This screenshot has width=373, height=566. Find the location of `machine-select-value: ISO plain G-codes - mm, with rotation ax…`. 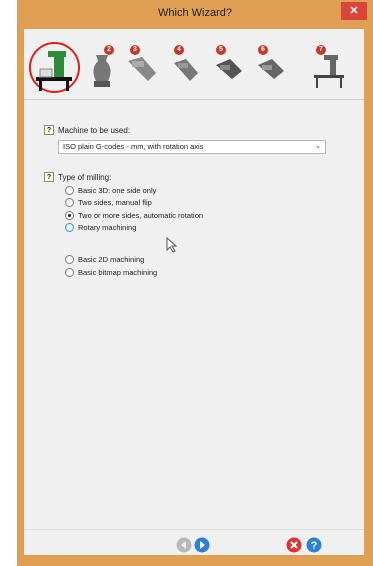

machine-select-value: ISO plain G-codes - mm, with rotation ax… is located at coordinates (133, 146).